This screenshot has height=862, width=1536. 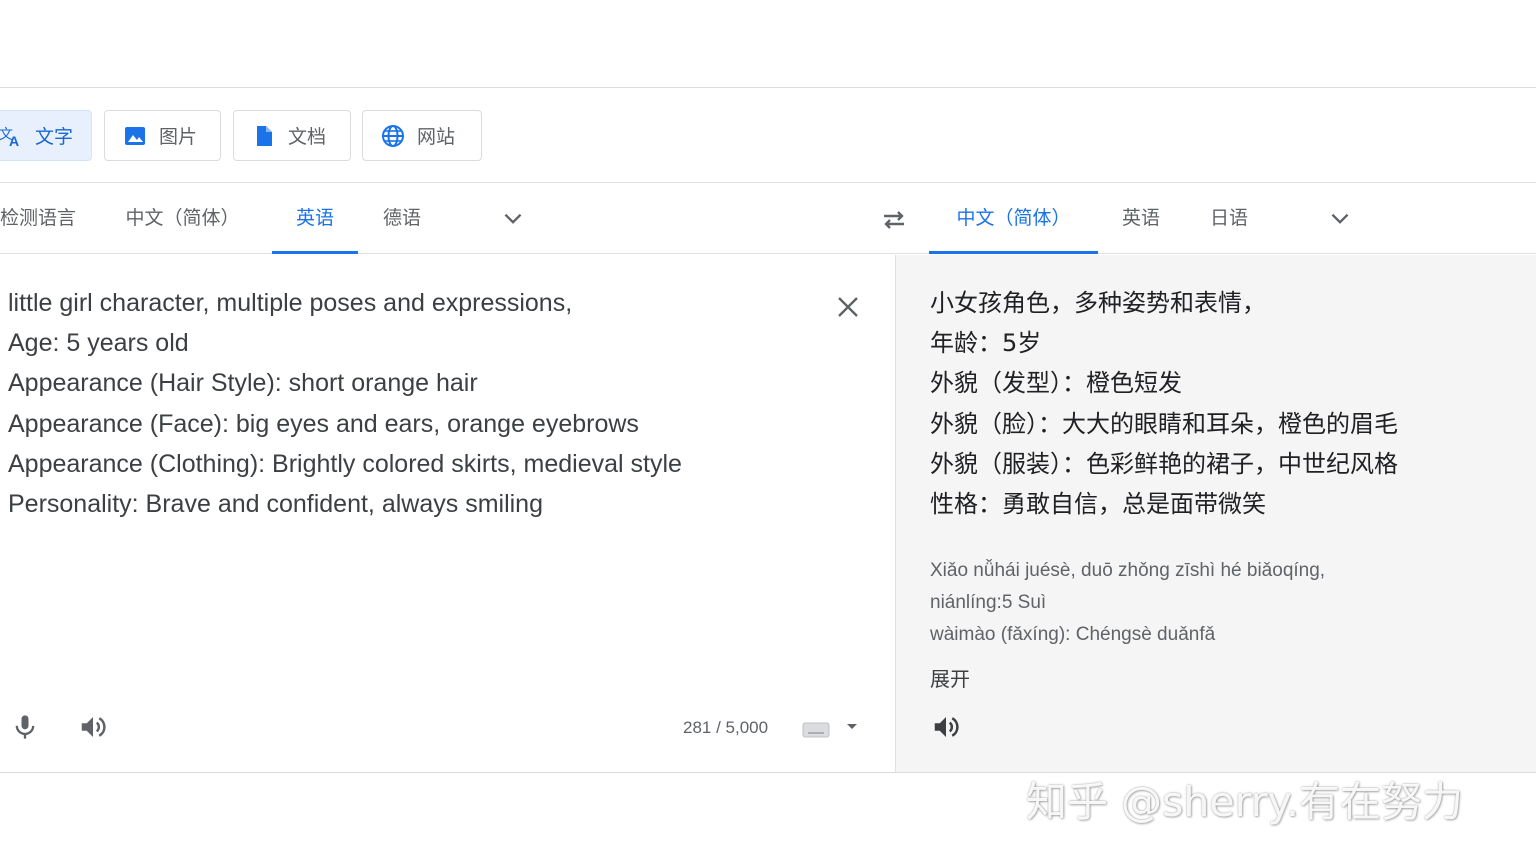 I want to click on mic-icon, so click(x=25, y=727).